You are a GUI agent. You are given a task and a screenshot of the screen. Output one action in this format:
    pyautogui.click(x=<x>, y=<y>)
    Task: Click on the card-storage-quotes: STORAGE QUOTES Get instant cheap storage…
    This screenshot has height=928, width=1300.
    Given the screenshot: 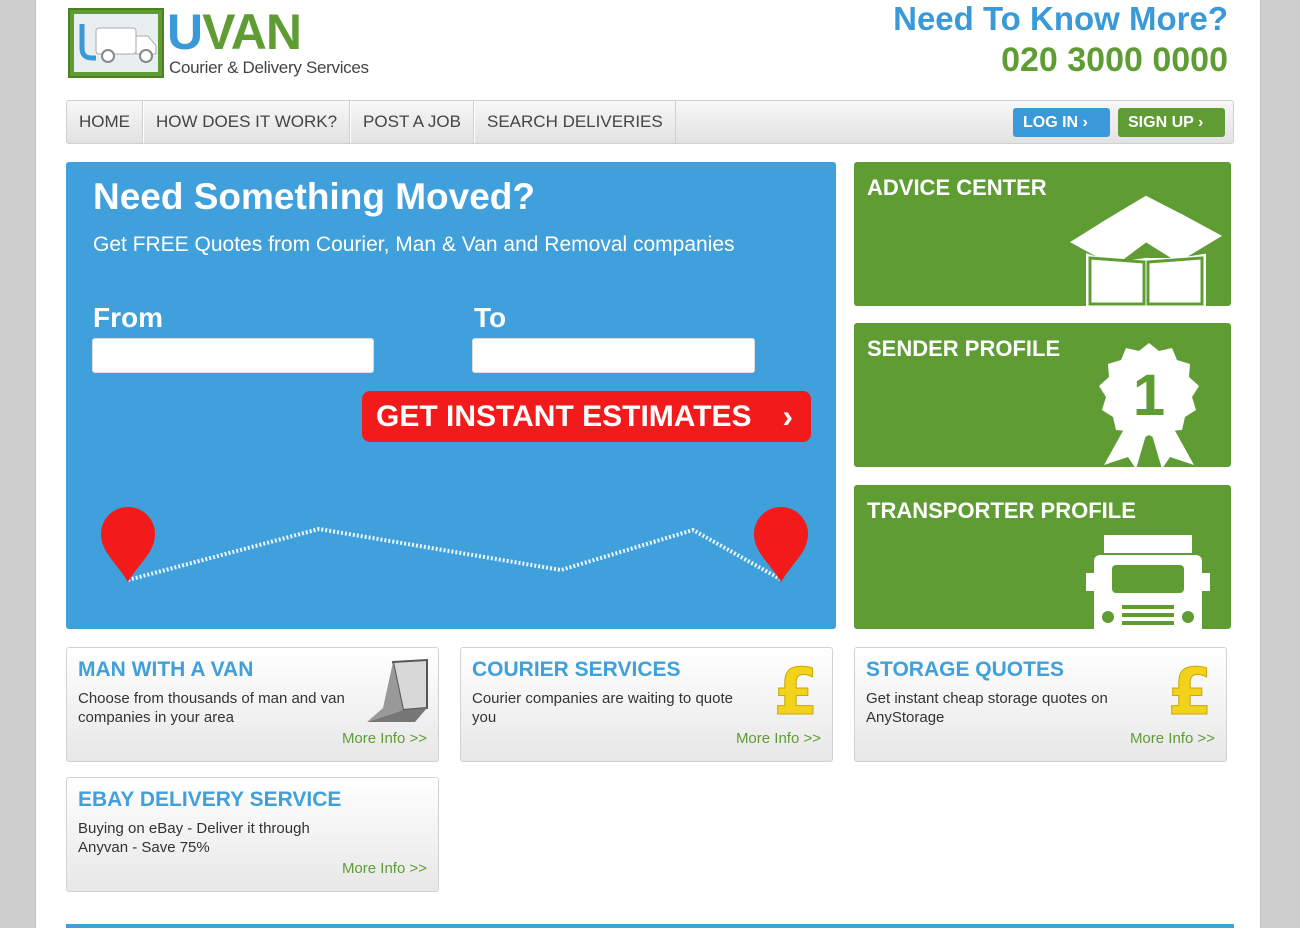 What is the action you would take?
    pyautogui.click(x=1040, y=704)
    